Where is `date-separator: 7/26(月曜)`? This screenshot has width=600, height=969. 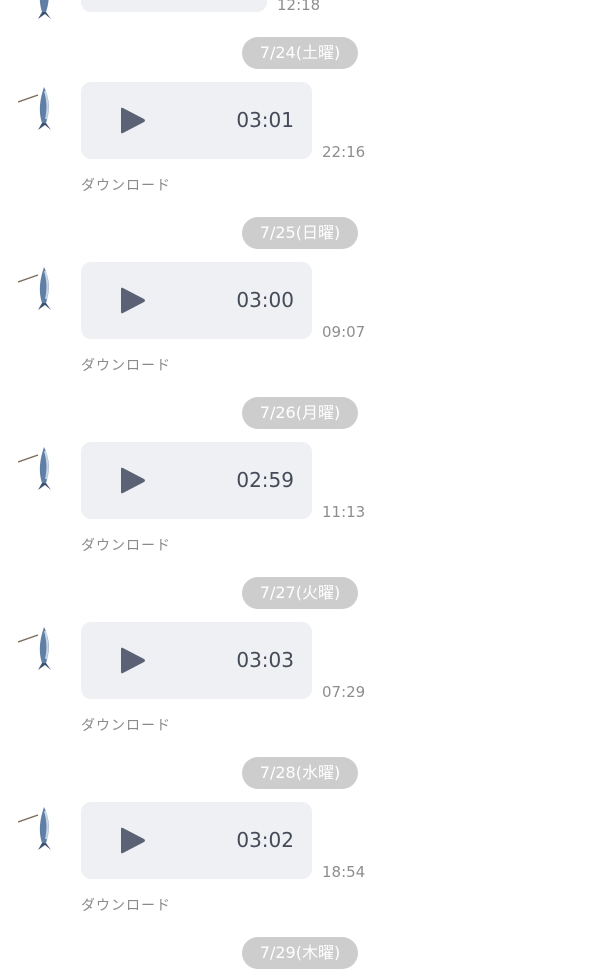 date-separator: 7/26(月曜) is located at coordinates (300, 413).